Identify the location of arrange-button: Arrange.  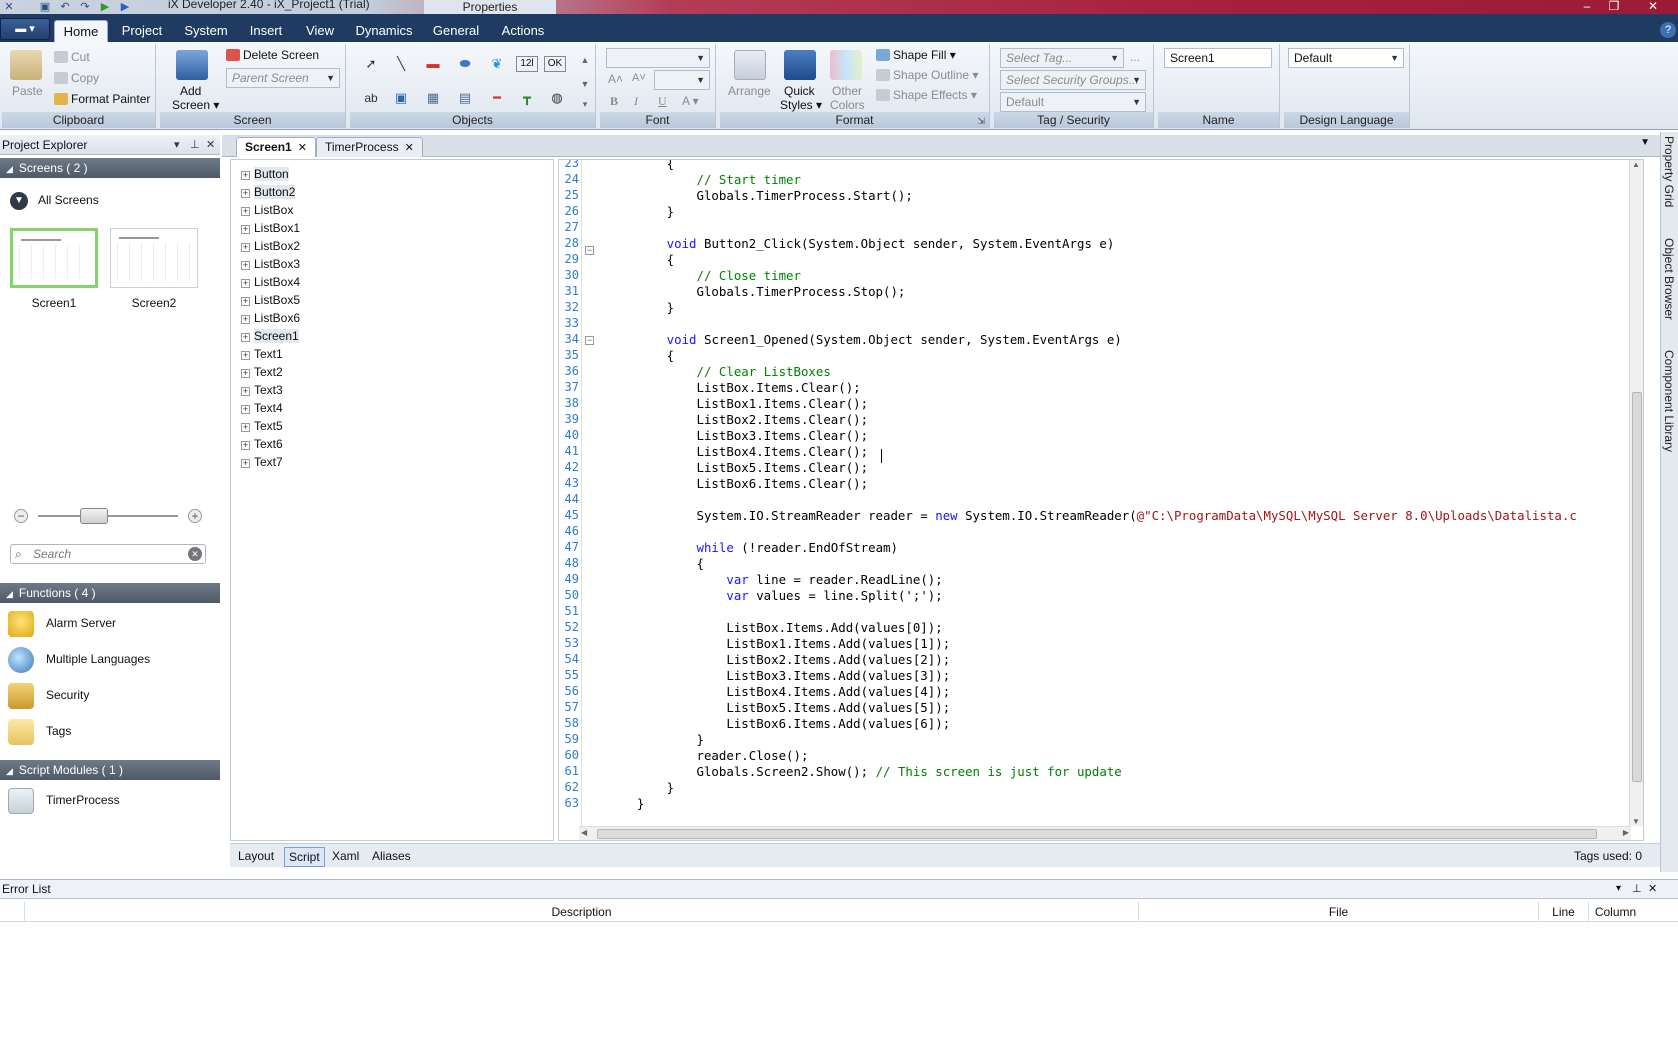
(749, 91).